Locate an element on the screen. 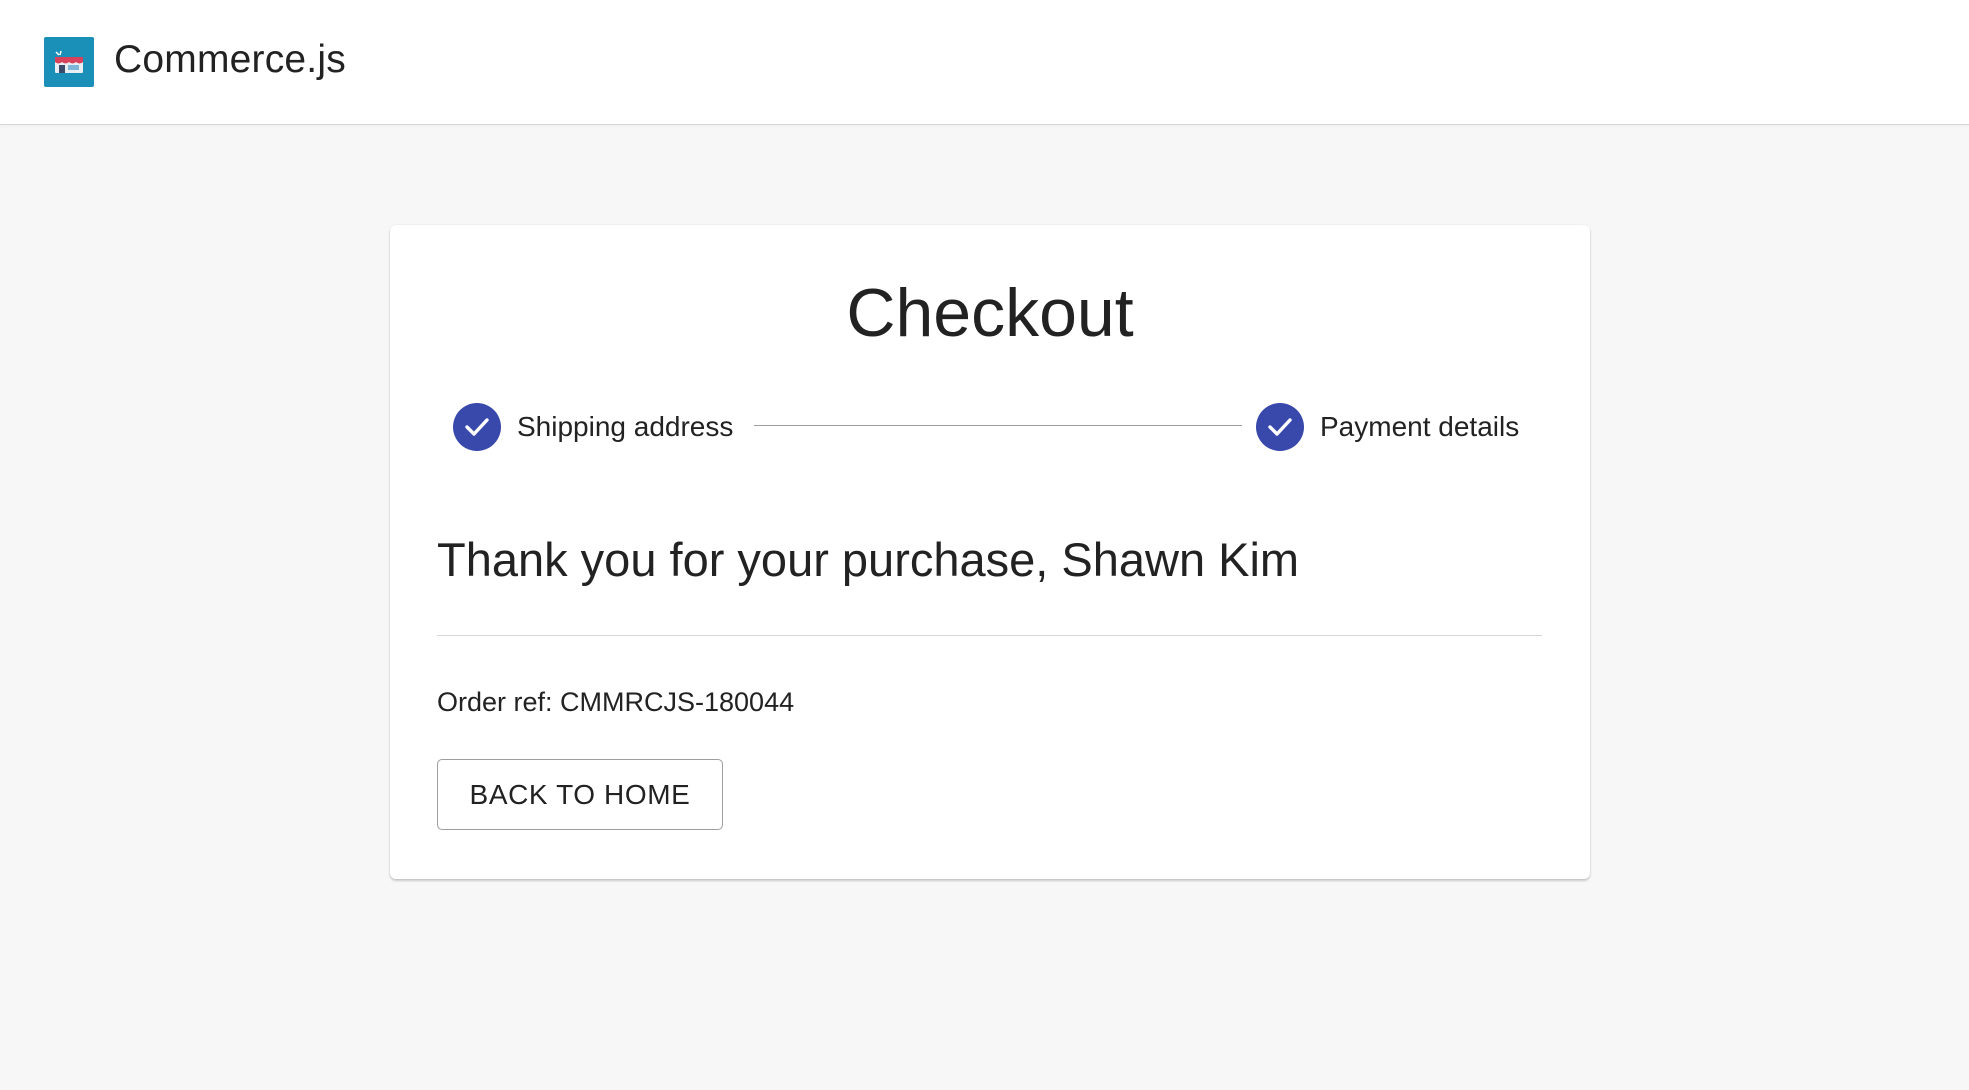 This screenshot has width=1969, height=1090. step-shipping-address: Shipping address is located at coordinates (593, 427).